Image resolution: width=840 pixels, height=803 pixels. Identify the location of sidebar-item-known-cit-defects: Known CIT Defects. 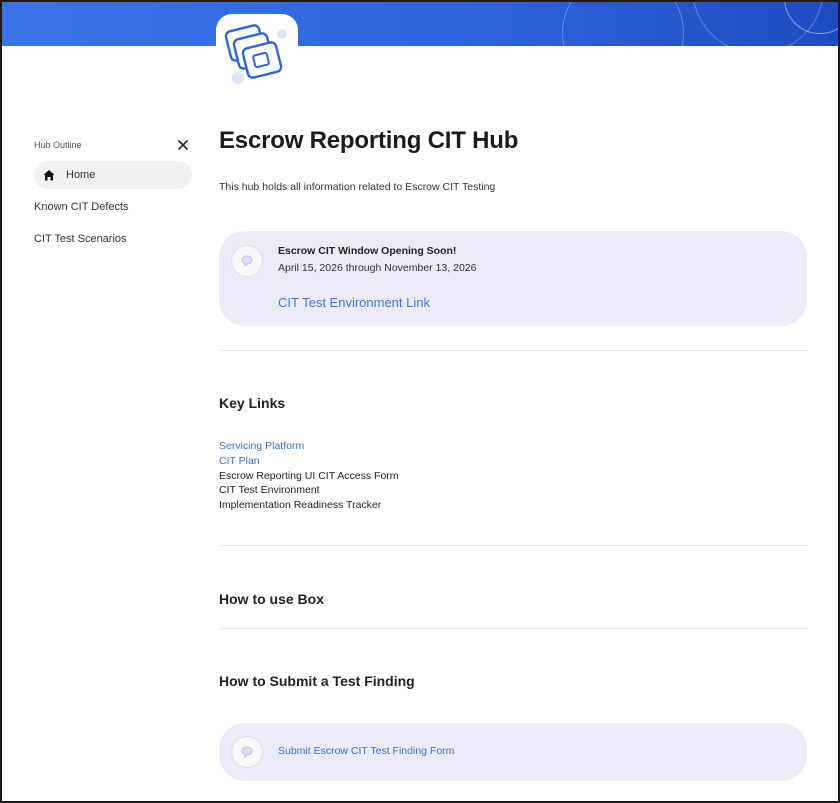
(113, 207).